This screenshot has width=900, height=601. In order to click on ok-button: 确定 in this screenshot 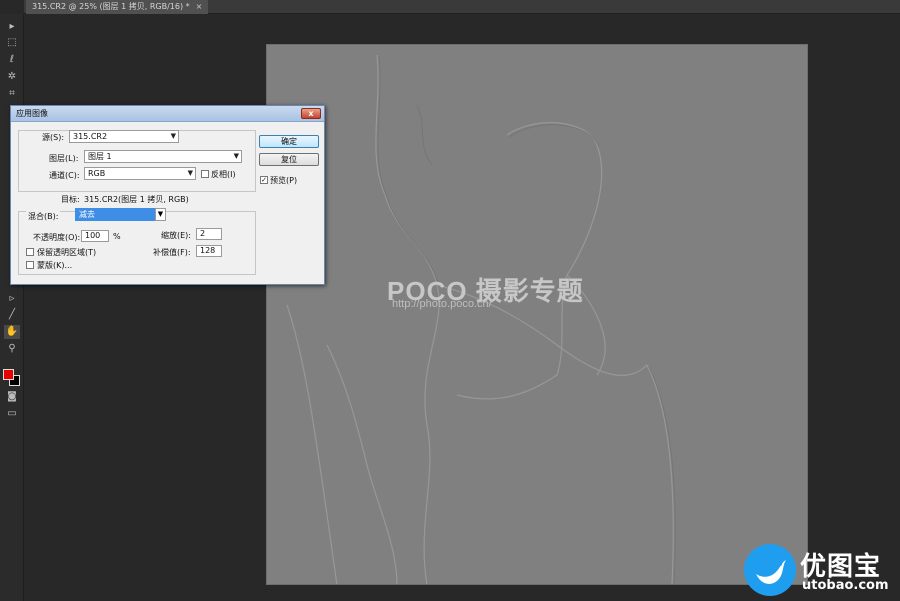, I will do `click(289, 141)`.